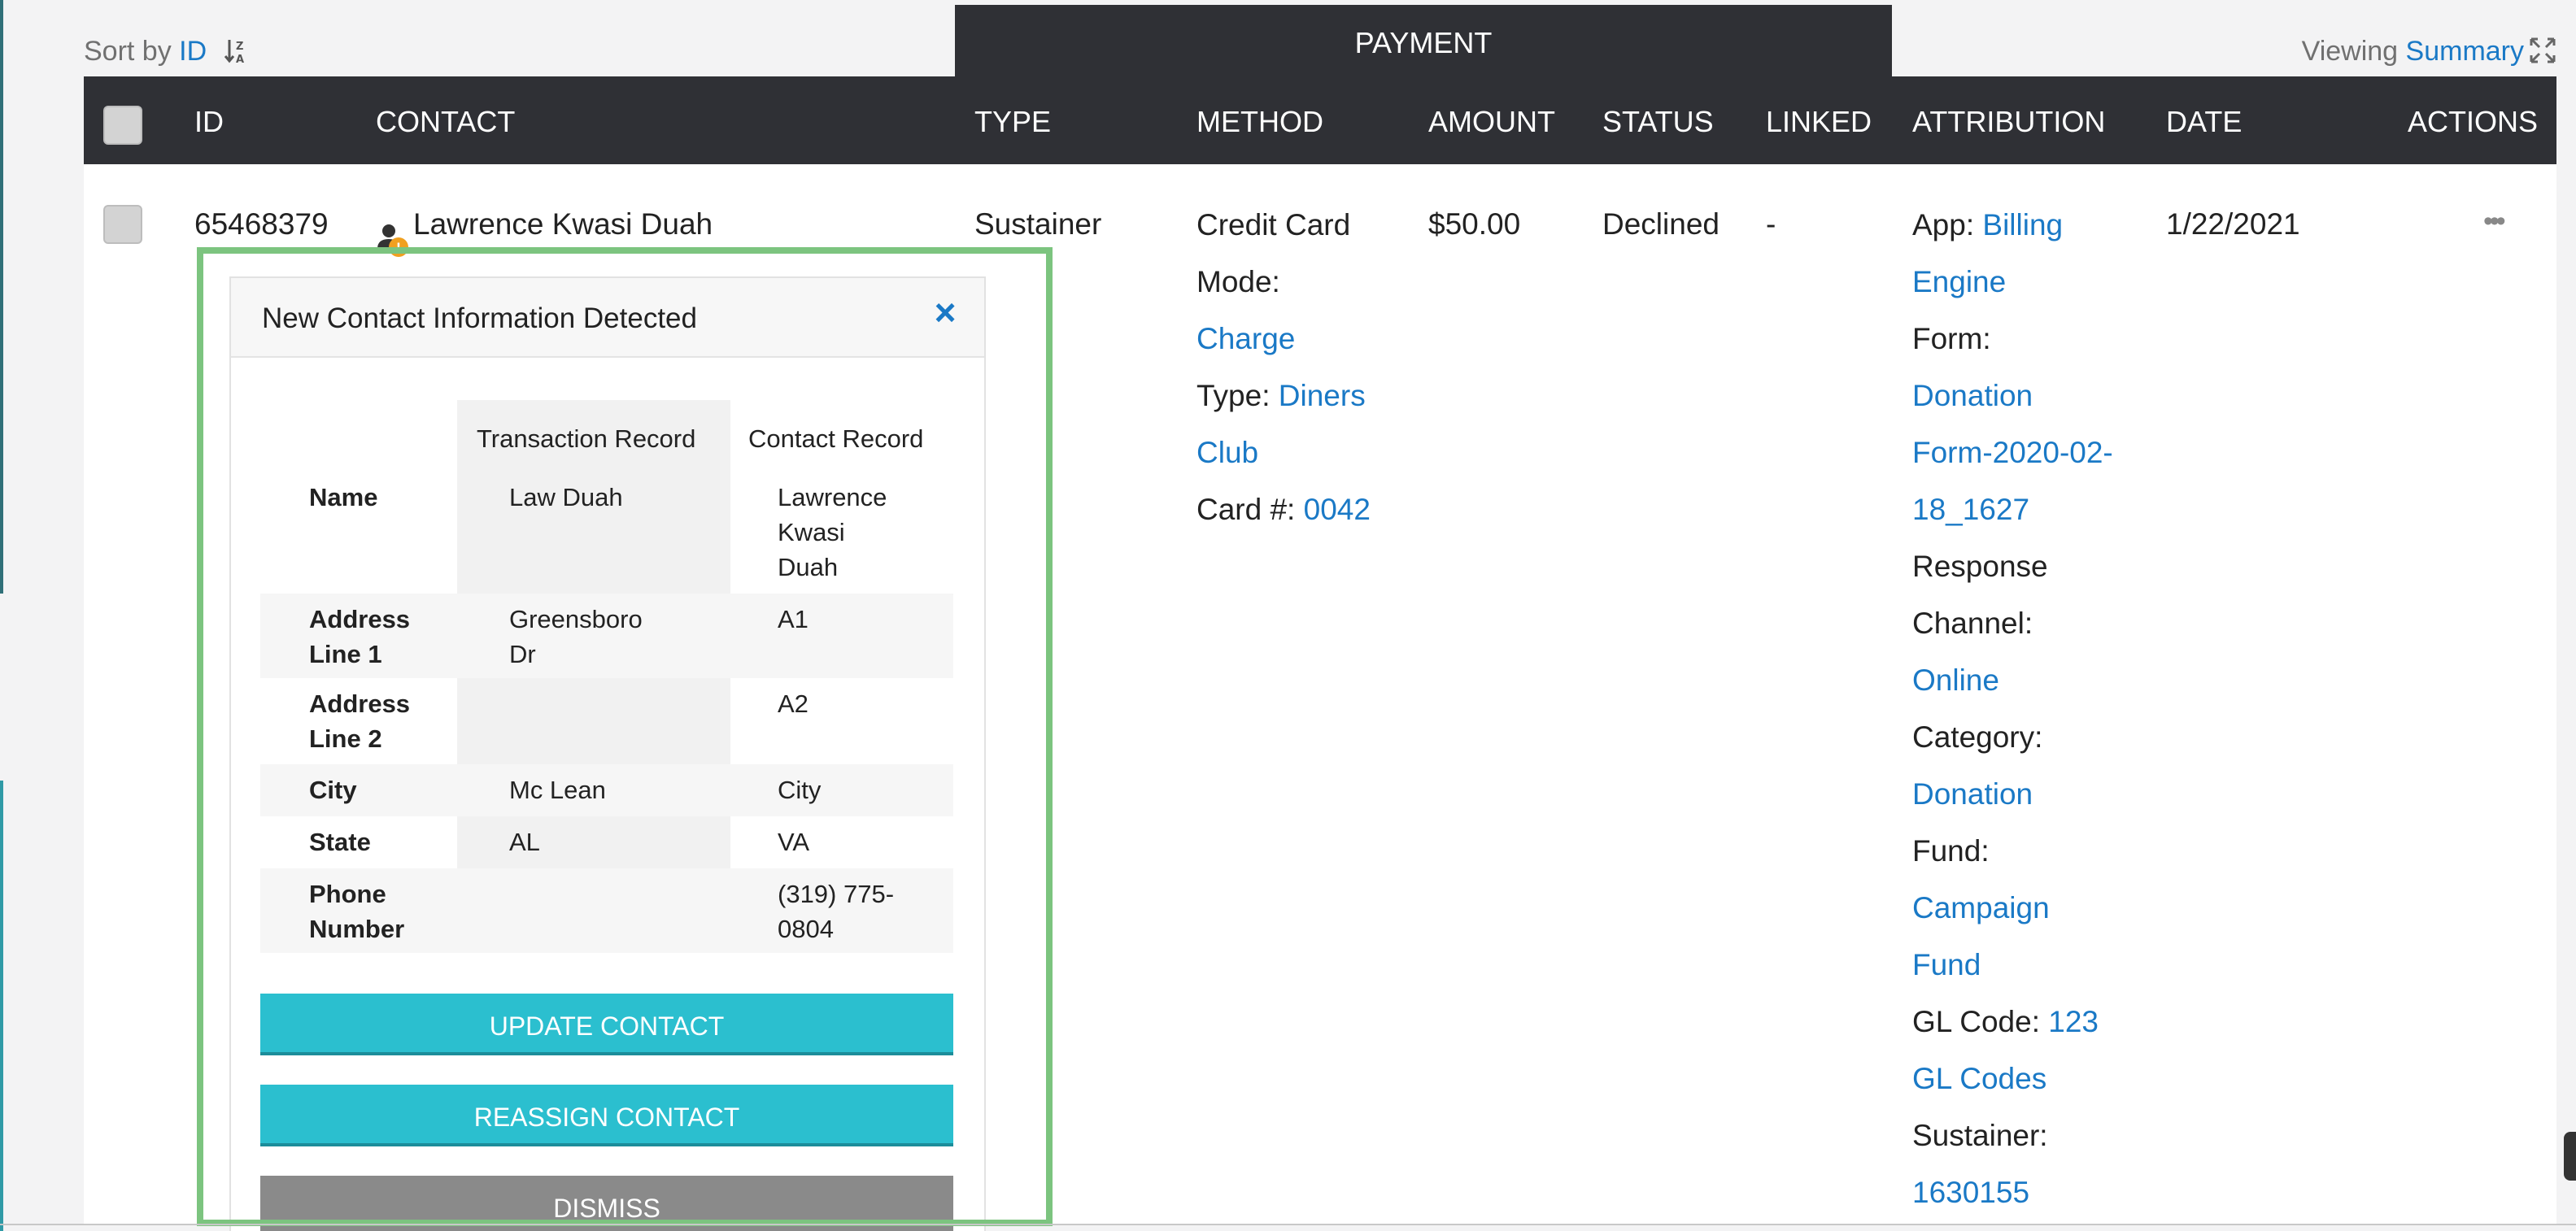 The image size is (2576, 1231). What do you see at coordinates (1819, 120) in the screenshot?
I see `column-header-linked: LINKED` at bounding box center [1819, 120].